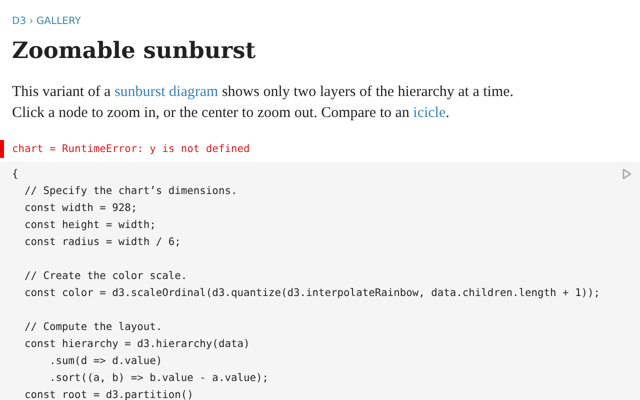 The width and height of the screenshot is (640, 400). Describe the element at coordinates (137, 344) in the screenshot. I see `code-line: const hierarchy = d3.hierarchy(data)` at that location.